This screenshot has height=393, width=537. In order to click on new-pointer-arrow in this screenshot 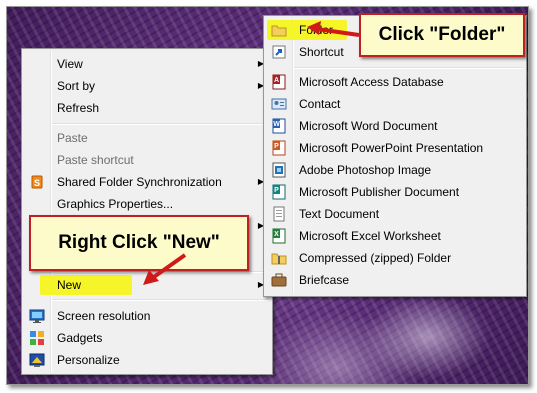, I will do `click(165, 269)`.